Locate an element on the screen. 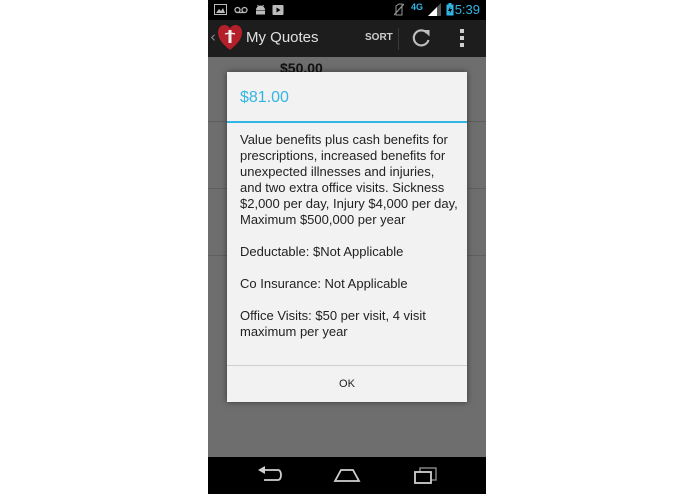 This screenshot has width=695, height=494. home-icon is located at coordinates (347, 475).